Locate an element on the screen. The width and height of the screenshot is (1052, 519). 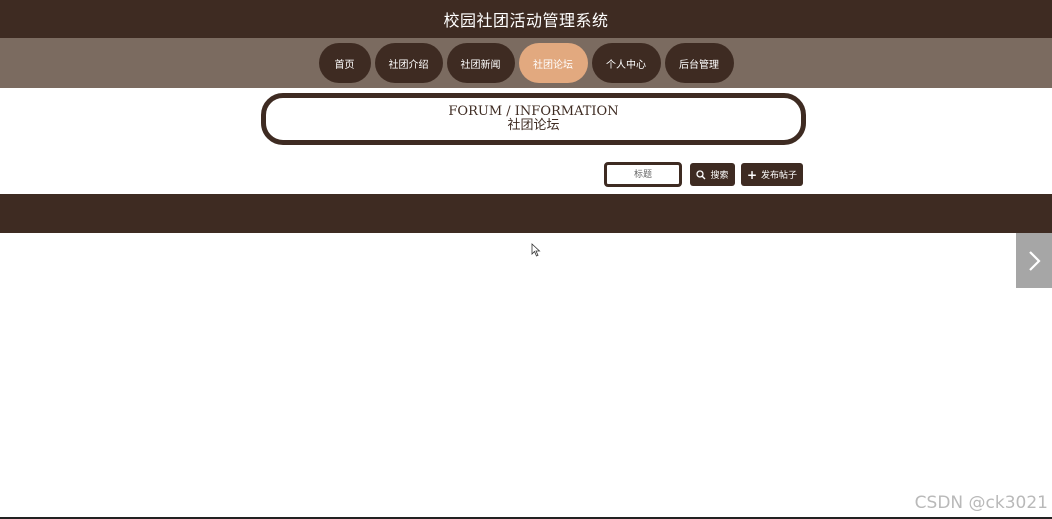
section-title-box: FORUM / INFORMATION 社团论坛 is located at coordinates (533, 119).